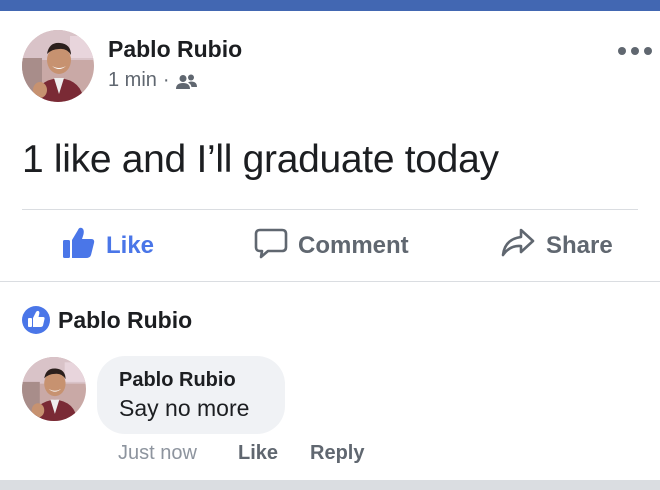 The image size is (660, 490). Describe the element at coordinates (271, 246) in the screenshot. I see `comment-icon` at that location.